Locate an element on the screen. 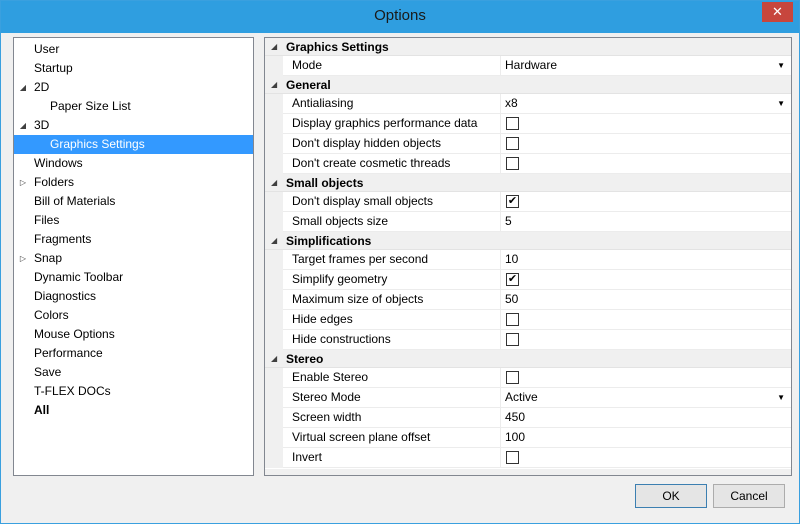 This screenshot has width=800, height=524. enable-stereo-checkbox is located at coordinates (512, 377).